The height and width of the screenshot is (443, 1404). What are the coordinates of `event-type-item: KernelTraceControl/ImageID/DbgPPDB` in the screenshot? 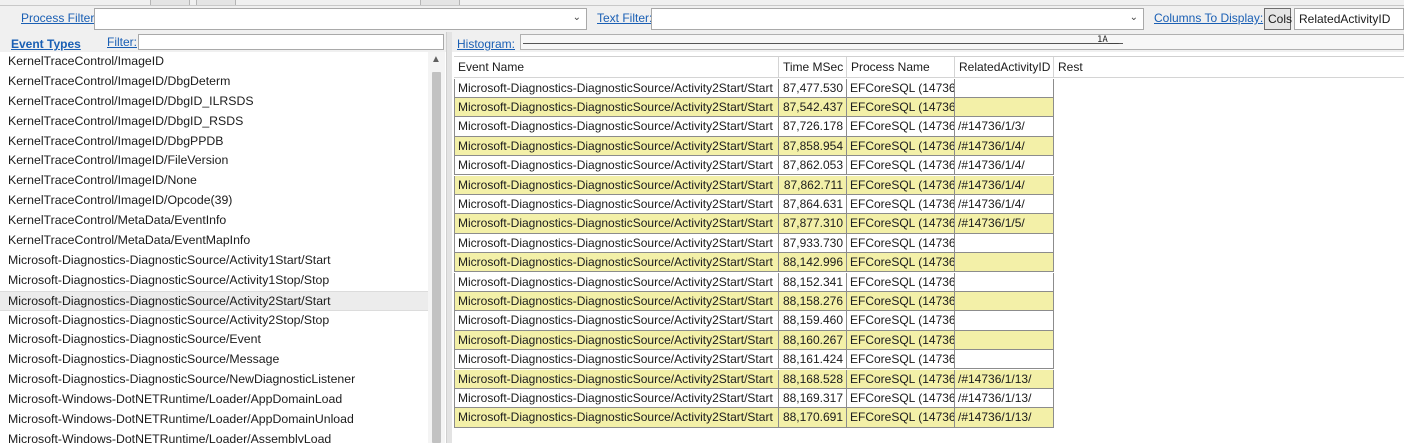 It's located at (214, 142).